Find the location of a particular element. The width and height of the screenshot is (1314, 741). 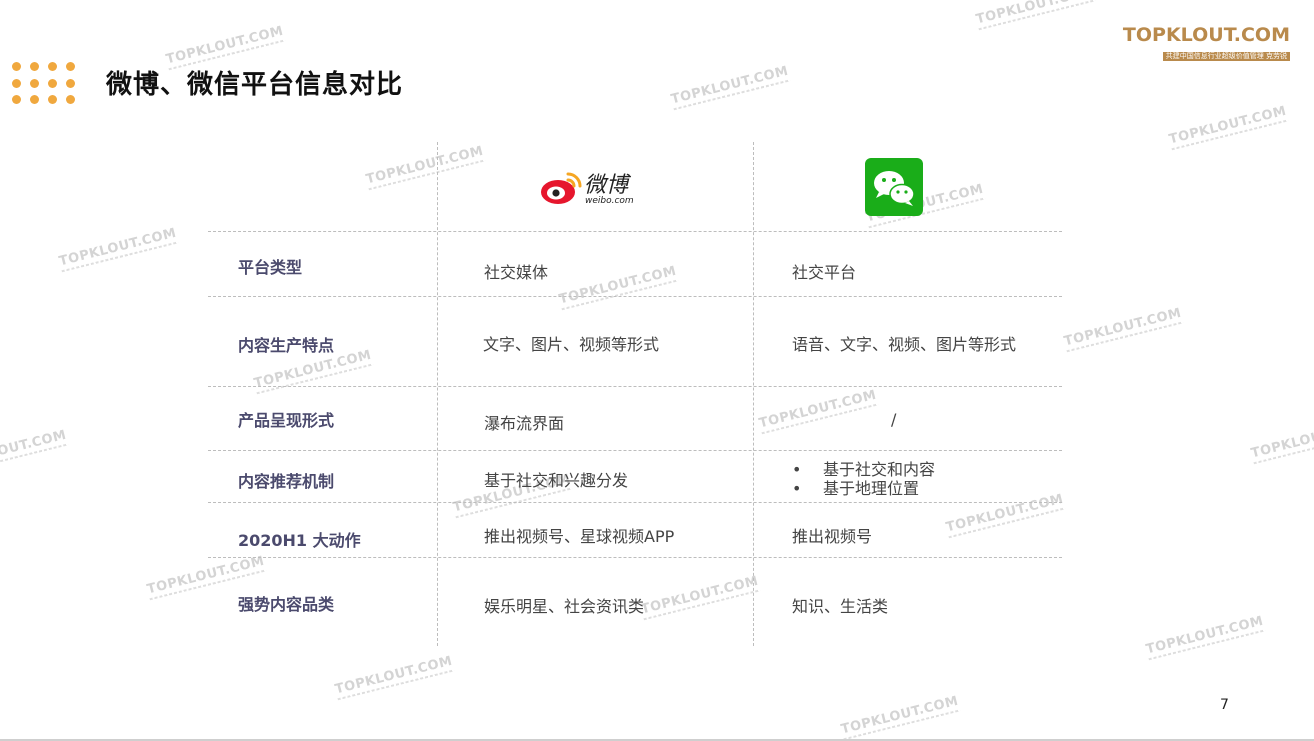

bullet-item: 基于社交和内容 is located at coordinates (863, 469).